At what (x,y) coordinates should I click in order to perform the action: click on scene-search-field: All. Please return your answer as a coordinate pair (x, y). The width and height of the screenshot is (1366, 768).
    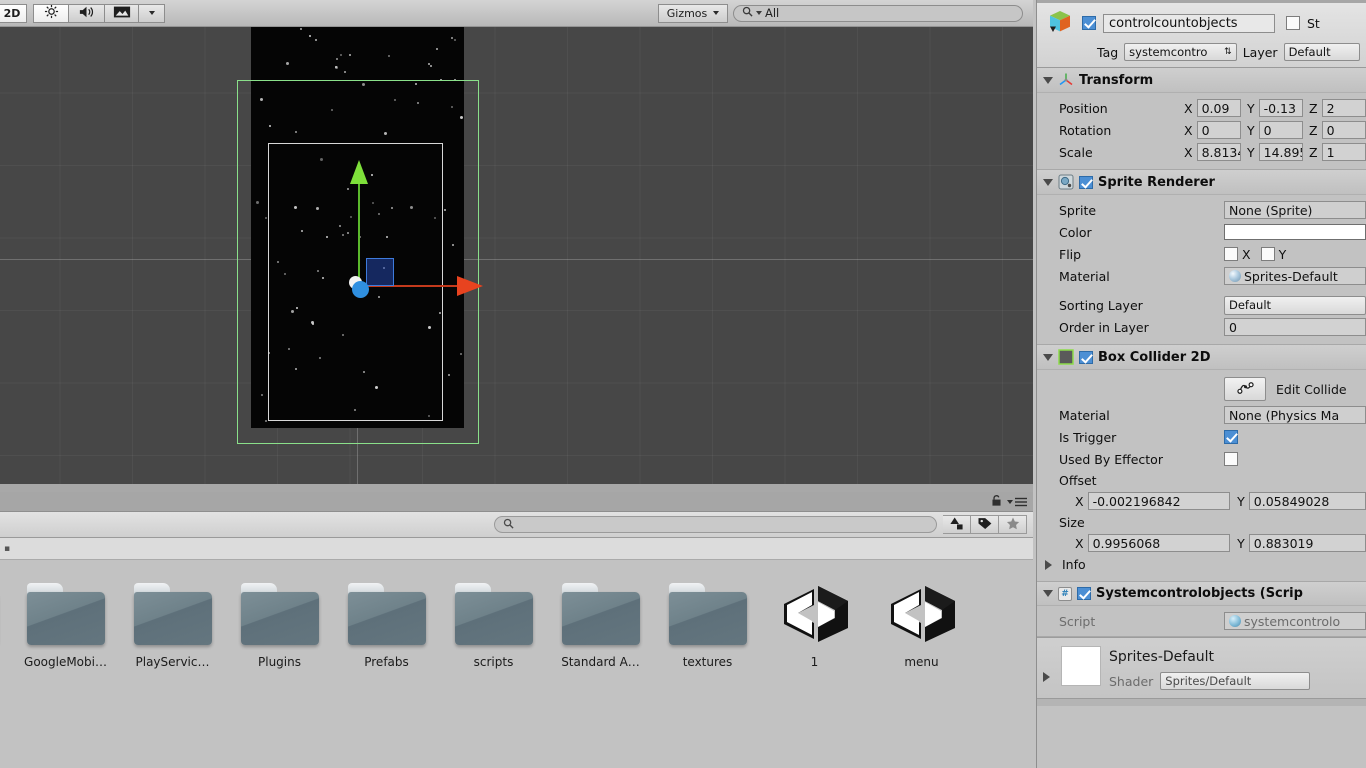
    Looking at the image, I should click on (878, 13).